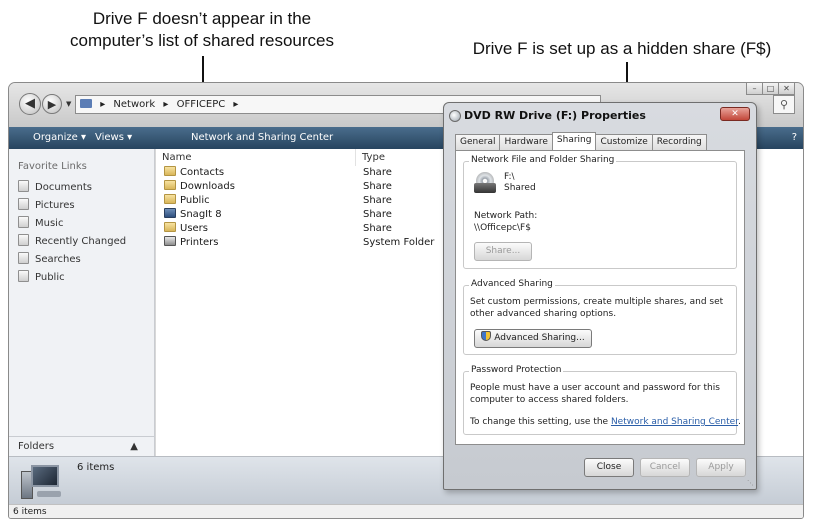 The image size is (813, 525). Describe the element at coordinates (526, 142) in the screenshot. I see `tab-hardware: Hardware` at that location.